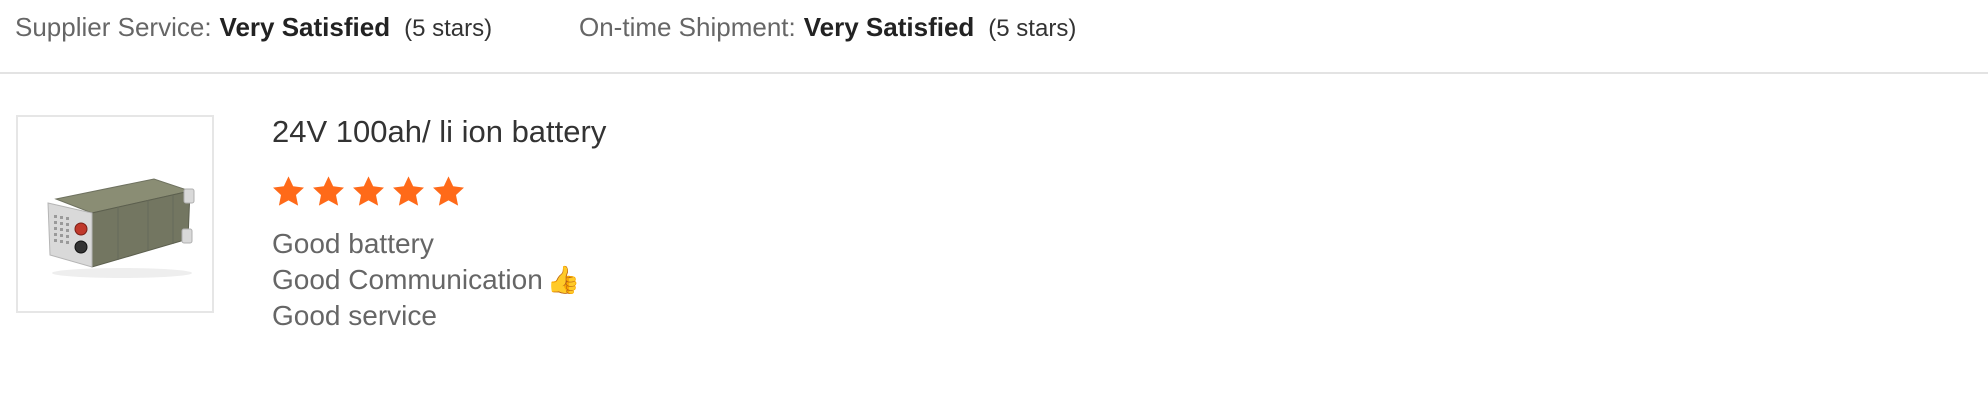 This screenshot has width=1988, height=416. What do you see at coordinates (889, 27) in the screenshot?
I see `ontime-shipment-value: Very Satisfied` at bounding box center [889, 27].